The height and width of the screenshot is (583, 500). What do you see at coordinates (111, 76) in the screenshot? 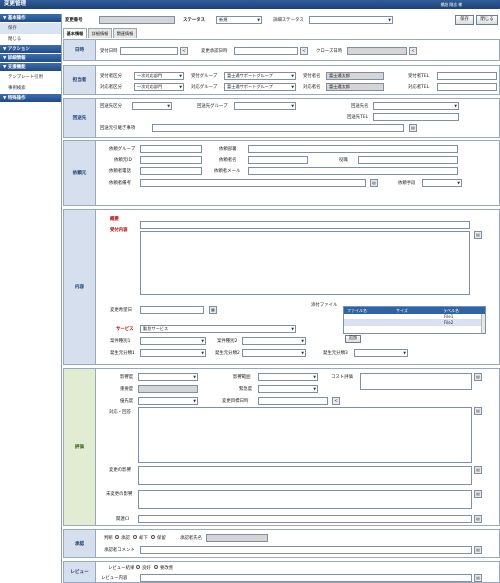
I see `accept-division-label: 受付者区分` at bounding box center [111, 76].